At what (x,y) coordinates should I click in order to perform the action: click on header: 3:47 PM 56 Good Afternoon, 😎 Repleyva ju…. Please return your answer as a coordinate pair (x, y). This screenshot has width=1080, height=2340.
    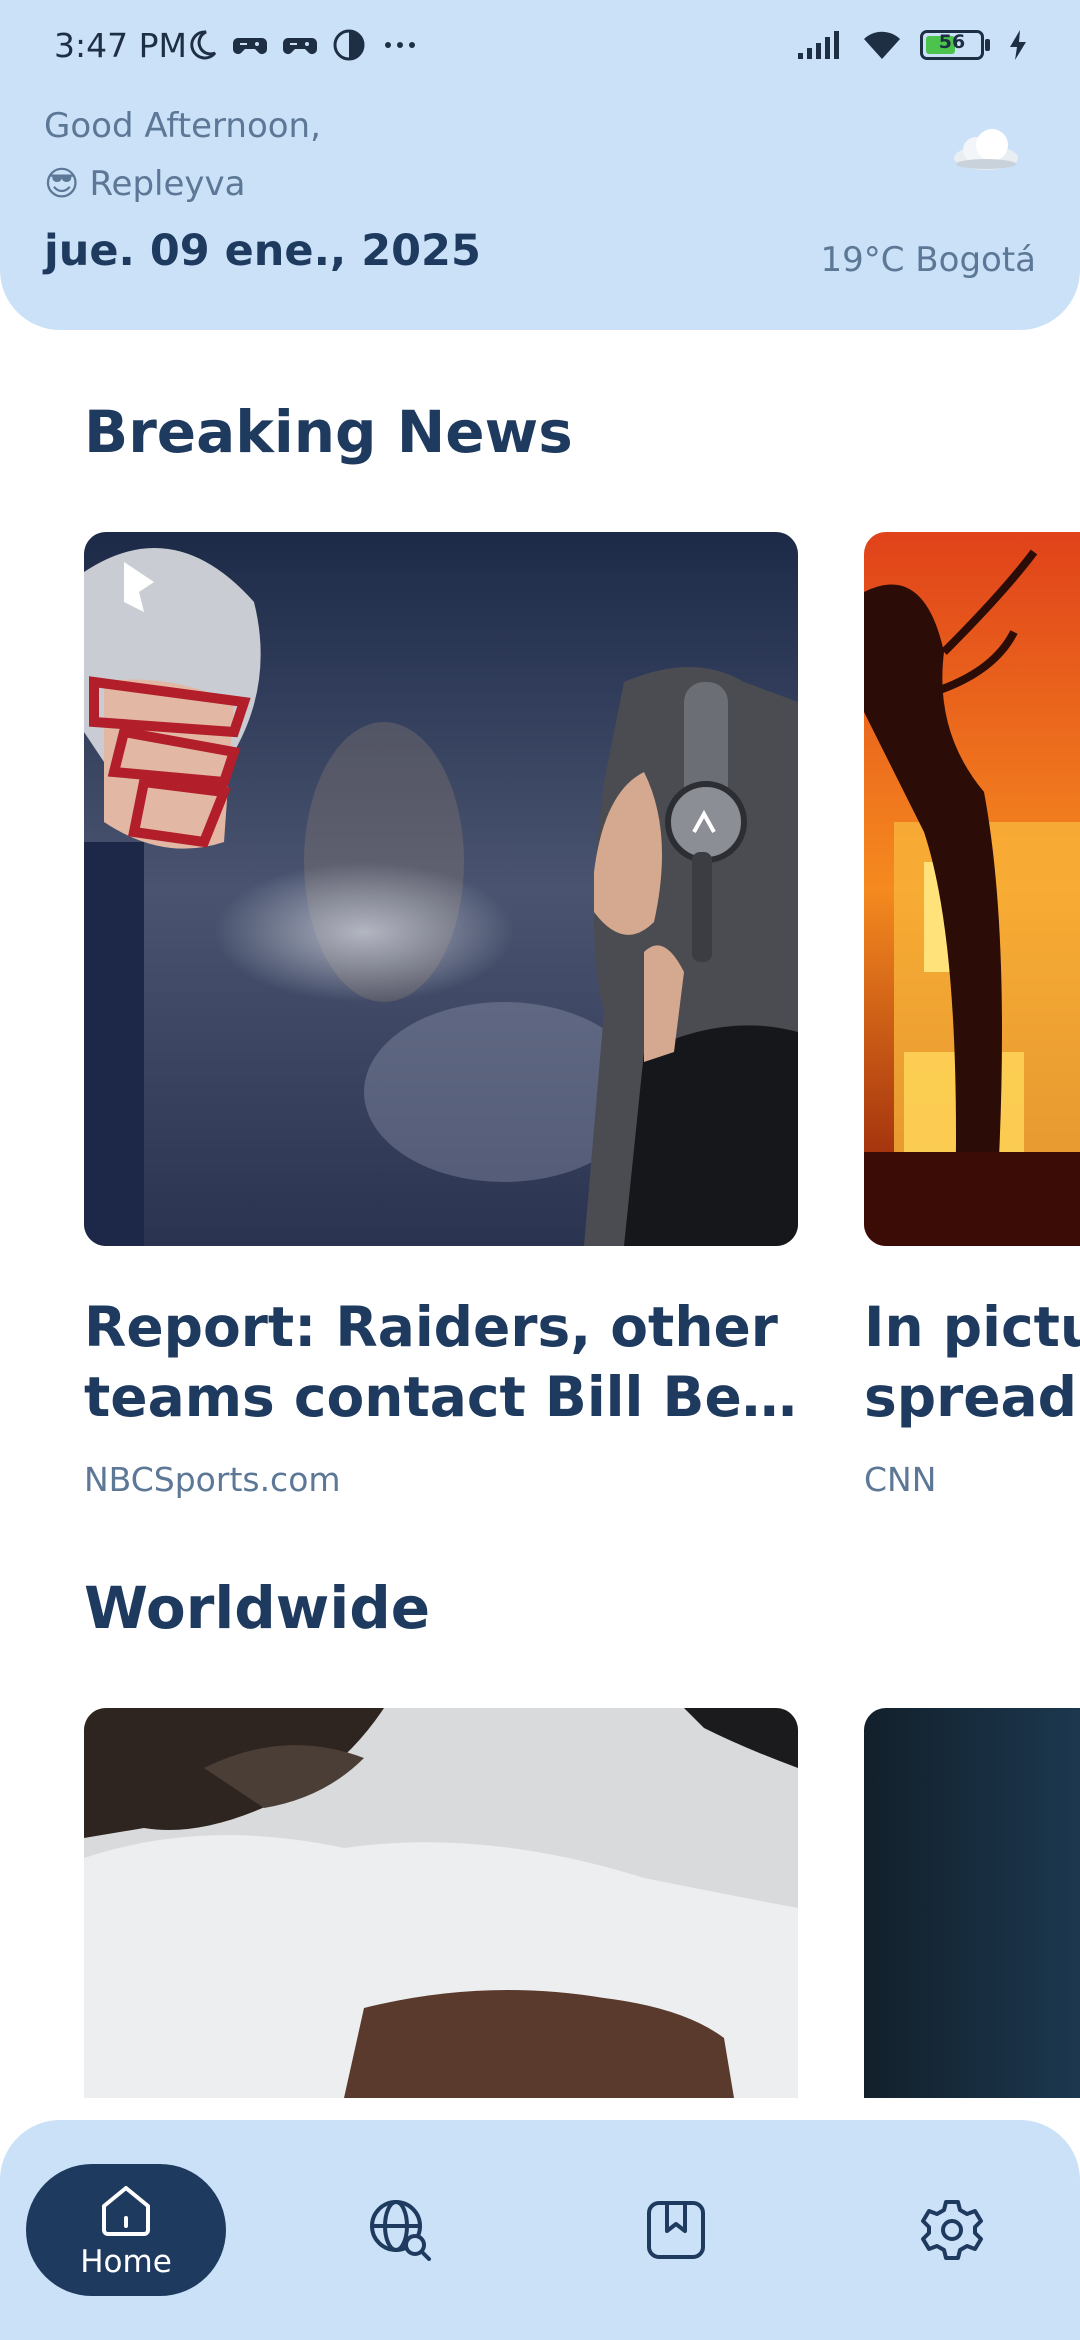
    Looking at the image, I should click on (540, 165).